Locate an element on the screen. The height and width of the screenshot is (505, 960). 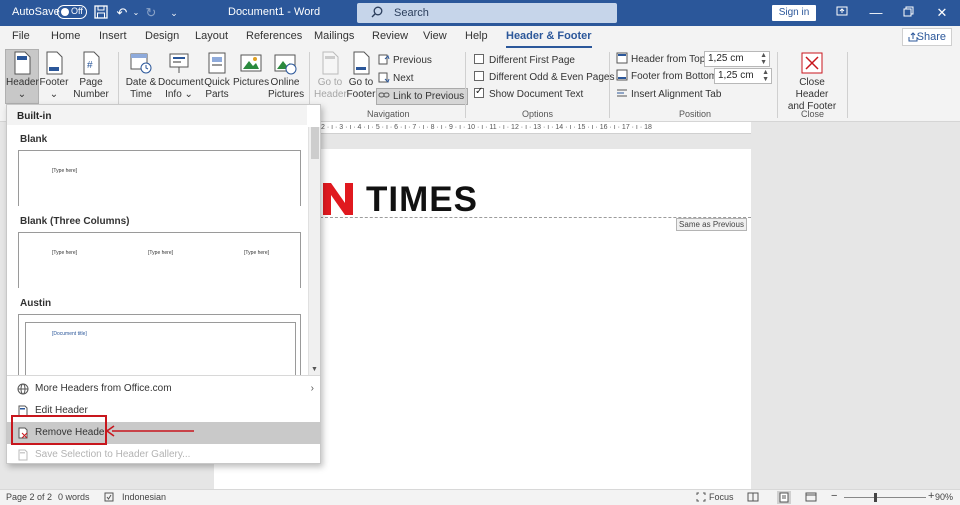
share-button: Share is located at coordinates (927, 37).